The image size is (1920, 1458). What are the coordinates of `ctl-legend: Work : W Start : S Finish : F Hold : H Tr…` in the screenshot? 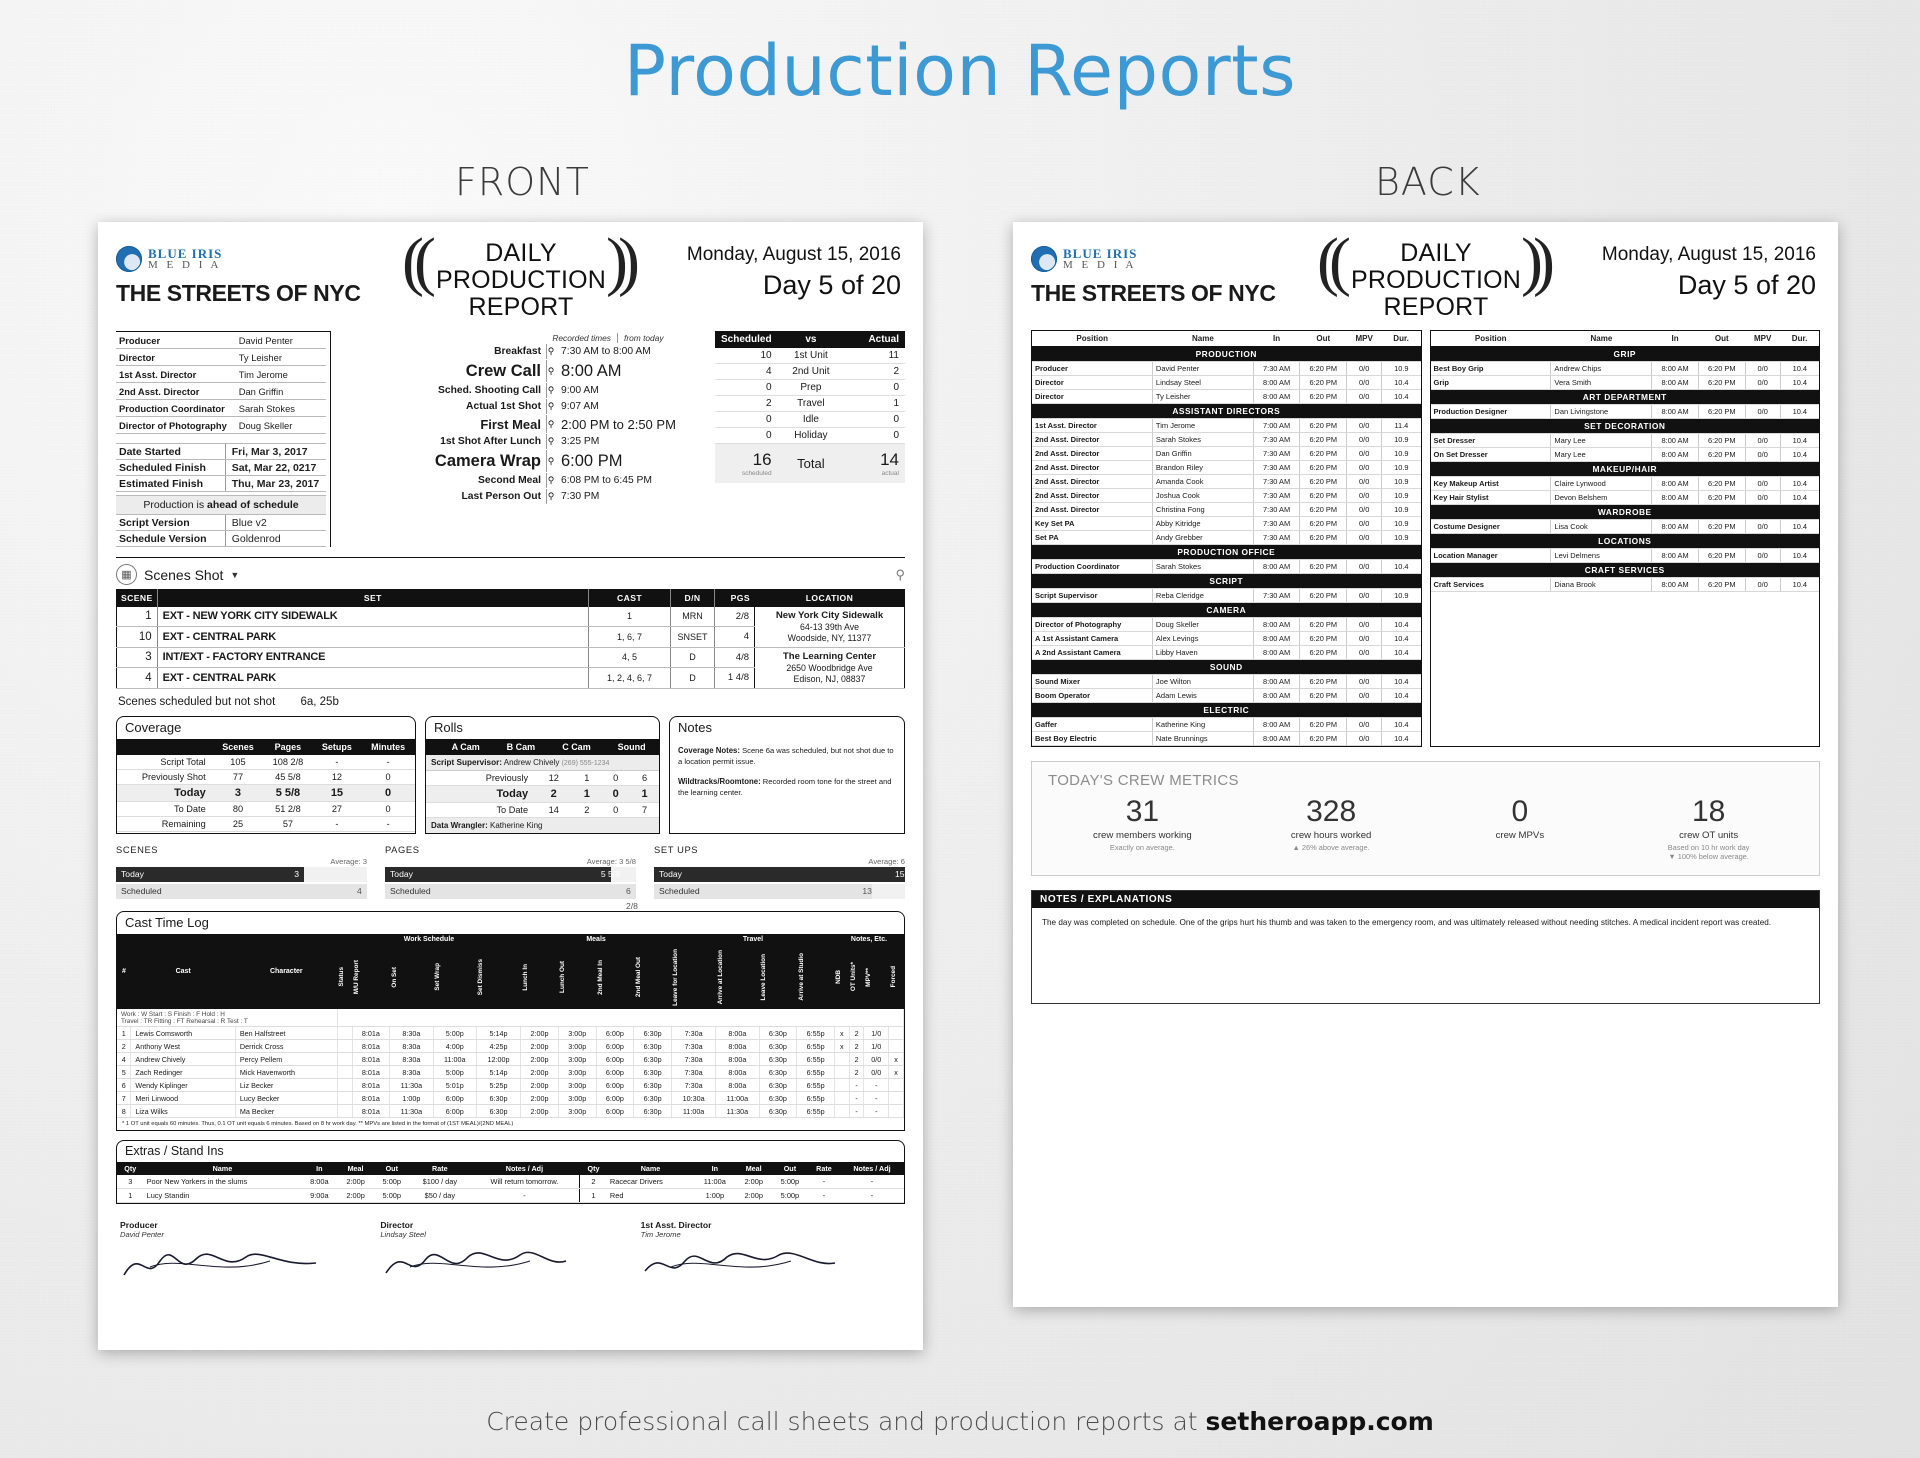 It's located at (227, 1018).